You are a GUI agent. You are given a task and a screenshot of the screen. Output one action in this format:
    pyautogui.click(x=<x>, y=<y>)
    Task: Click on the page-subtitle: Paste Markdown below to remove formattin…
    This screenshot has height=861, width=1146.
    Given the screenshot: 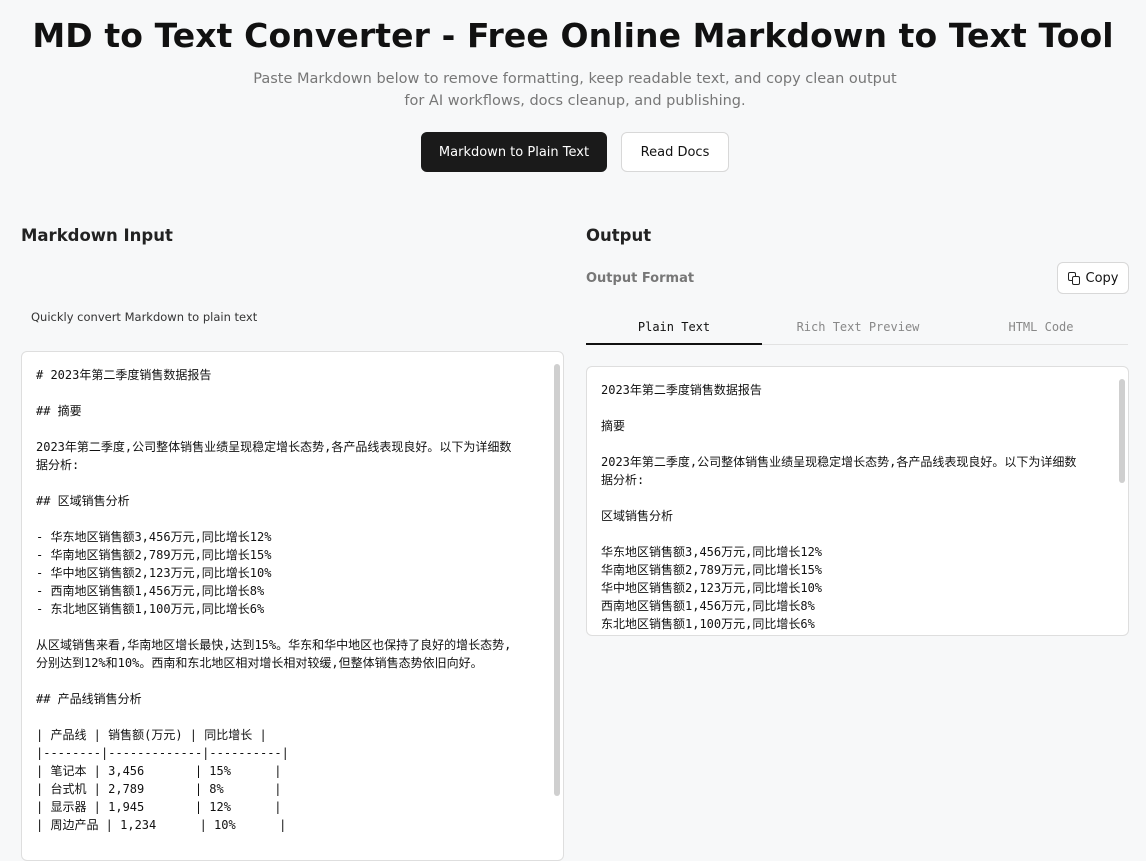 What is the action you would take?
    pyautogui.click(x=575, y=90)
    